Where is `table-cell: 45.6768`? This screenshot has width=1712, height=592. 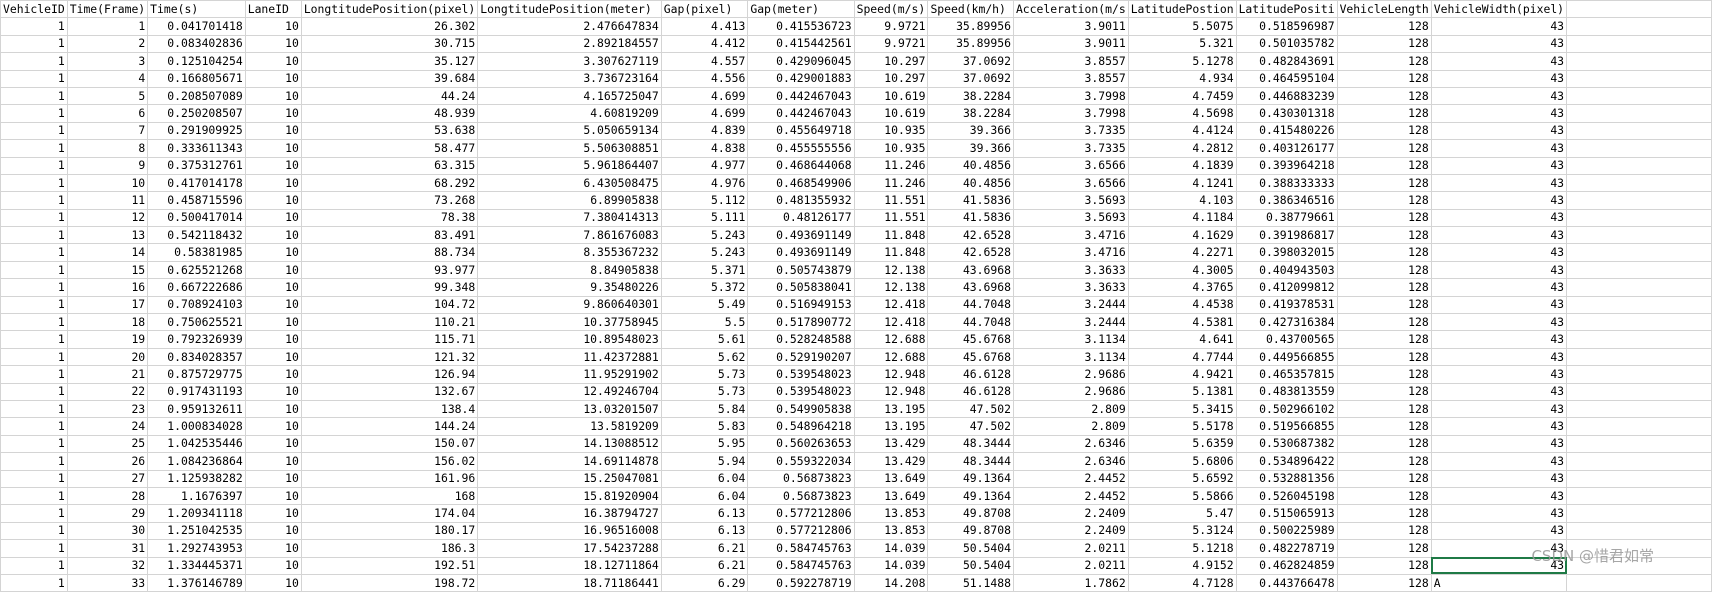 table-cell: 45.6768 is located at coordinates (970, 339).